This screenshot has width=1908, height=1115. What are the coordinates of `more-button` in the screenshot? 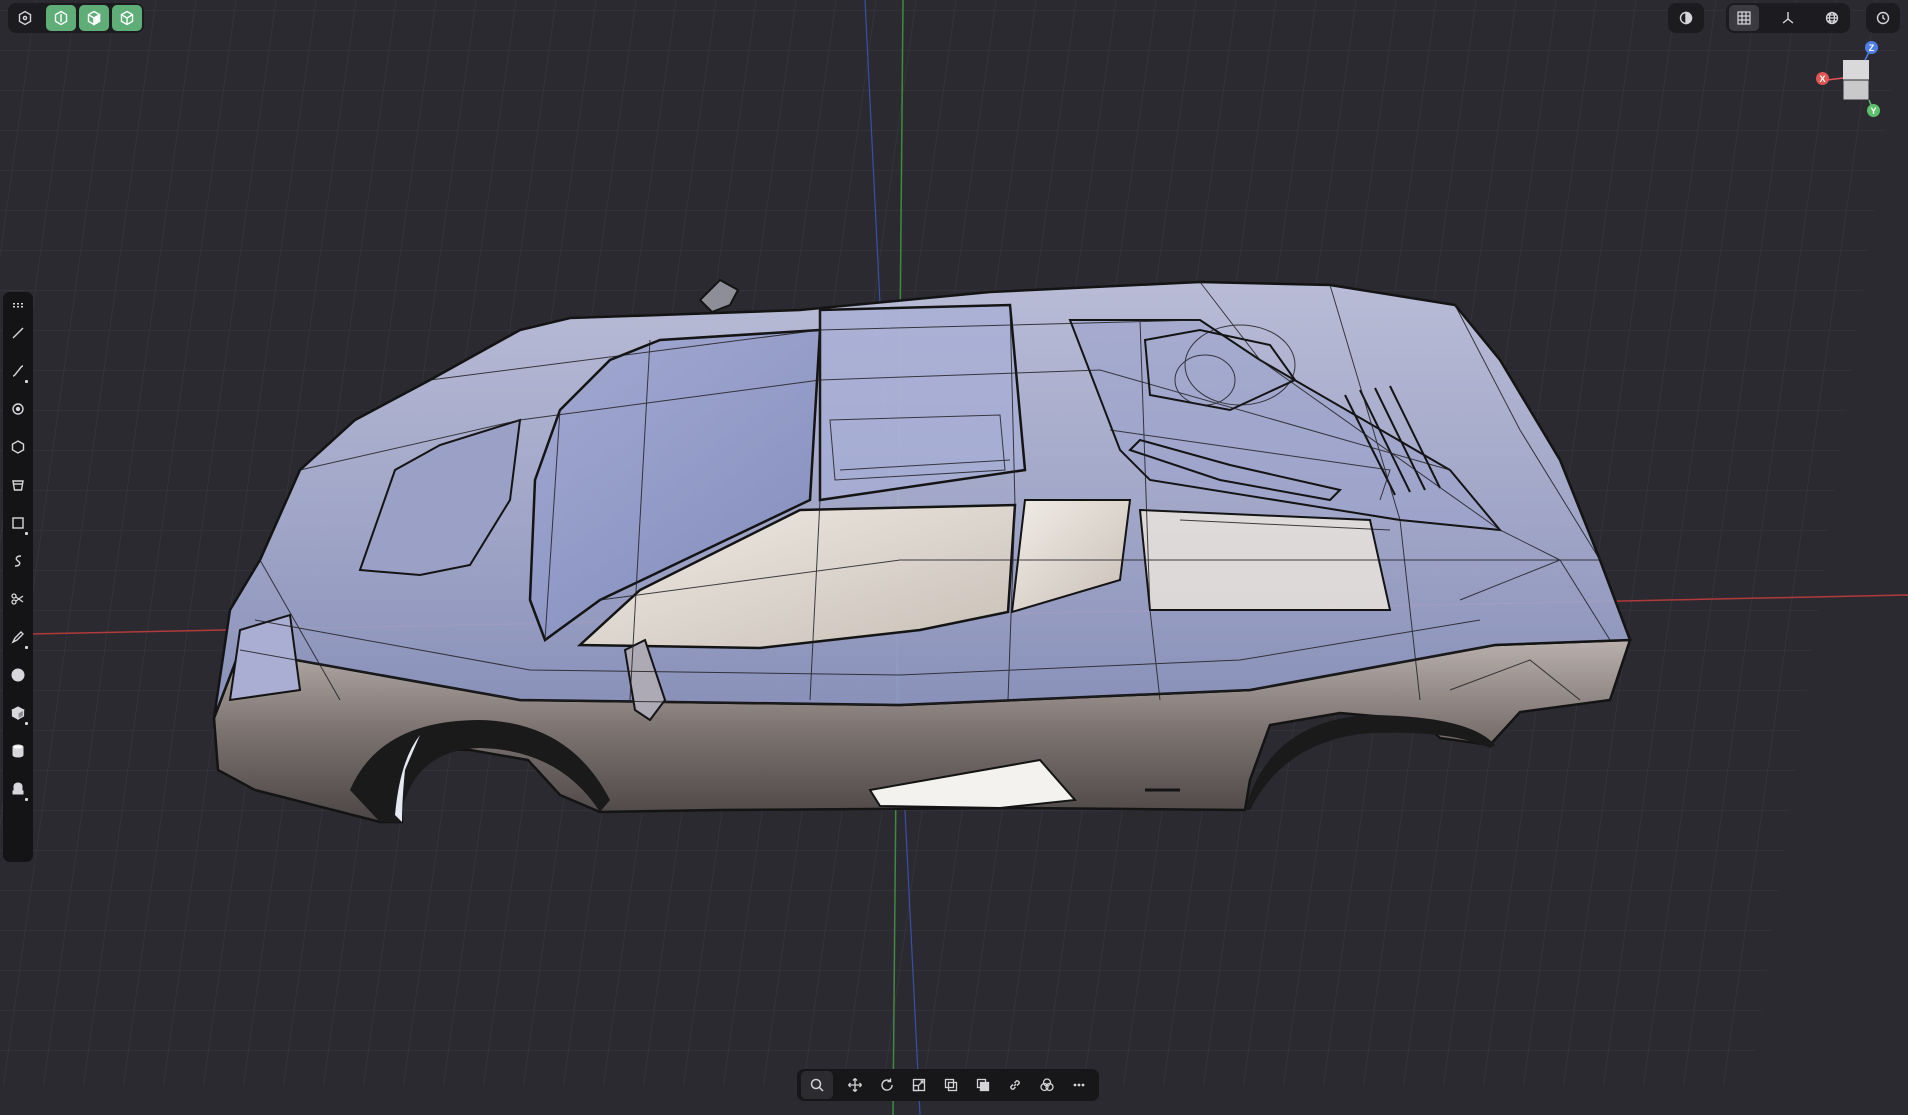 It's located at (1079, 1085).